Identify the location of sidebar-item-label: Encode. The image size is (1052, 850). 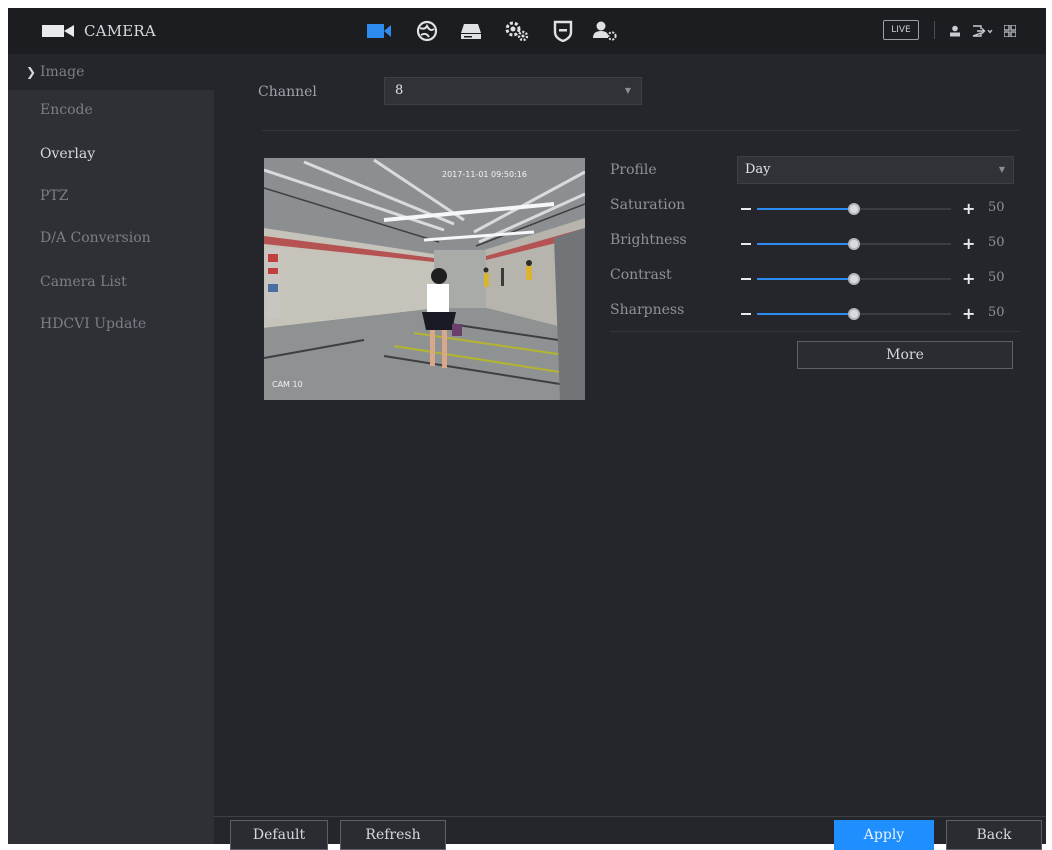
(66, 110).